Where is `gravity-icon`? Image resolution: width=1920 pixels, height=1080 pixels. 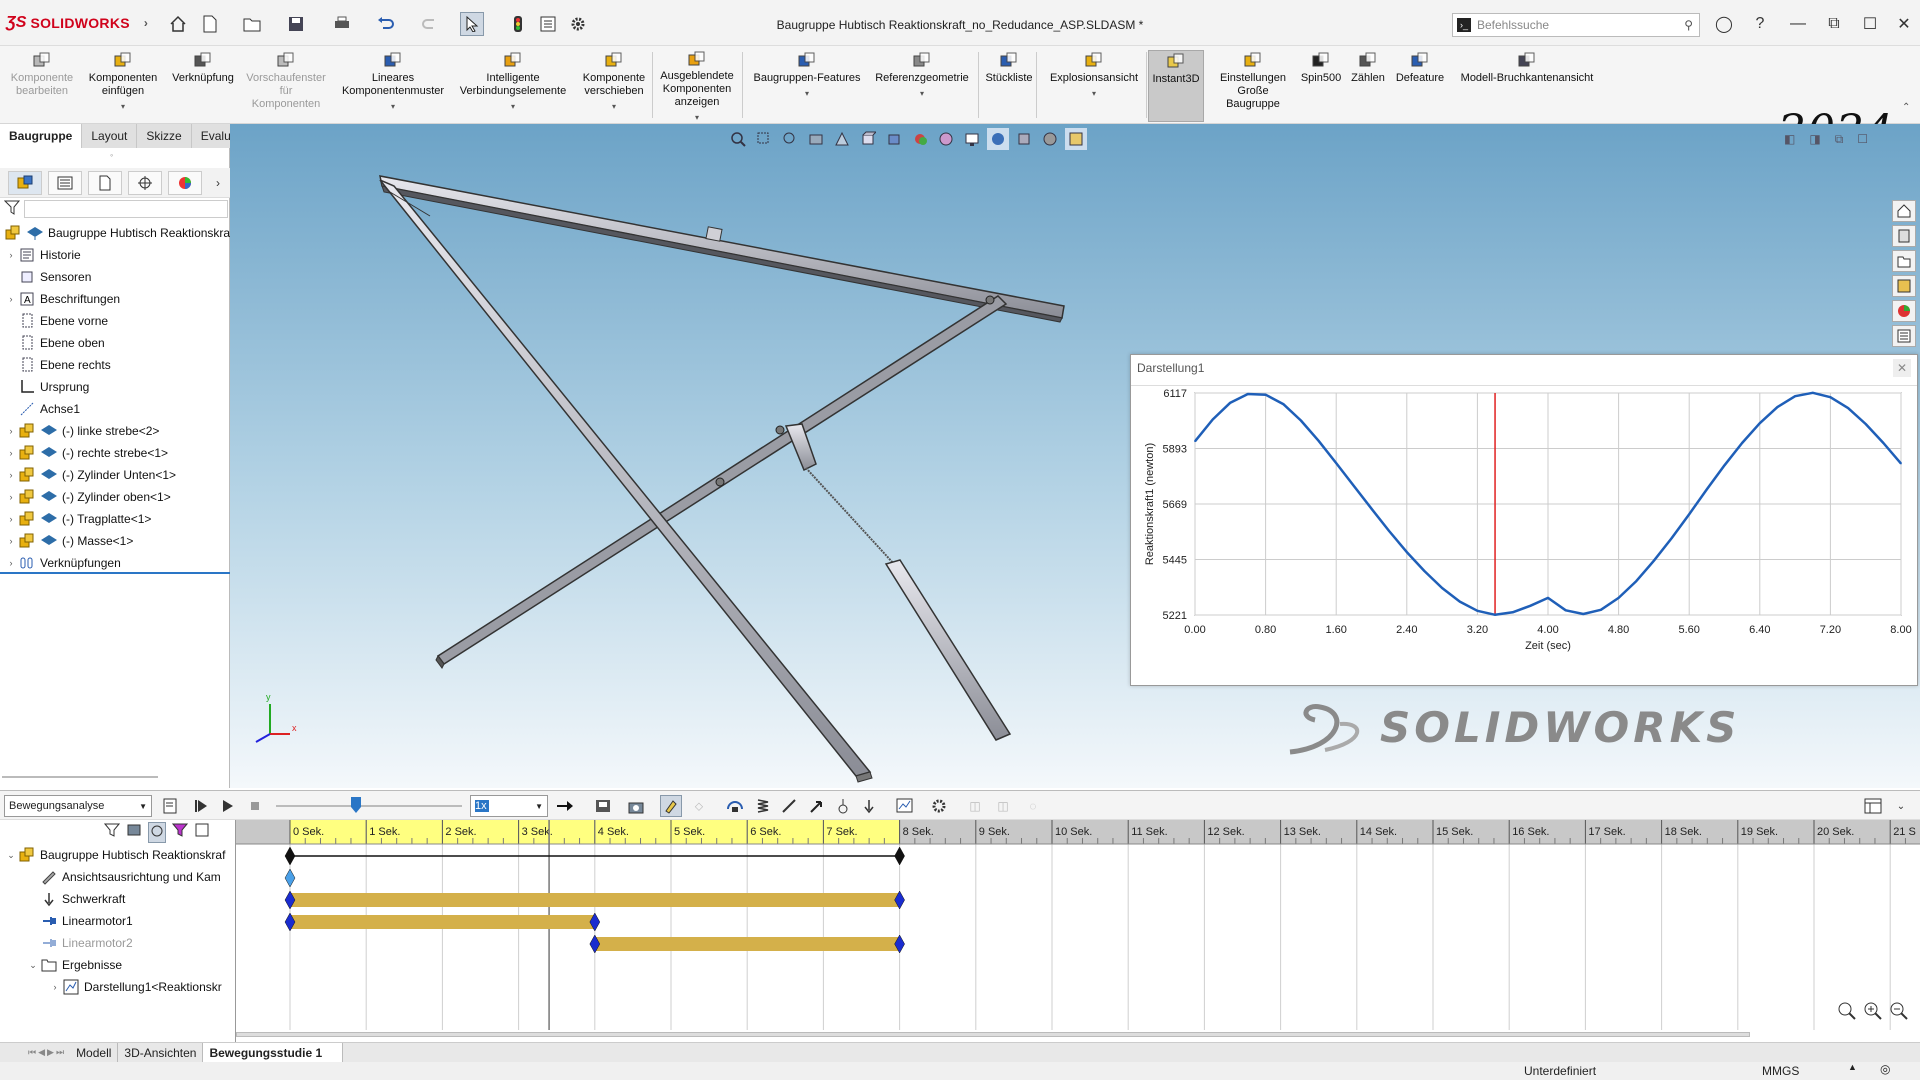
gravity-icon is located at coordinates (869, 806).